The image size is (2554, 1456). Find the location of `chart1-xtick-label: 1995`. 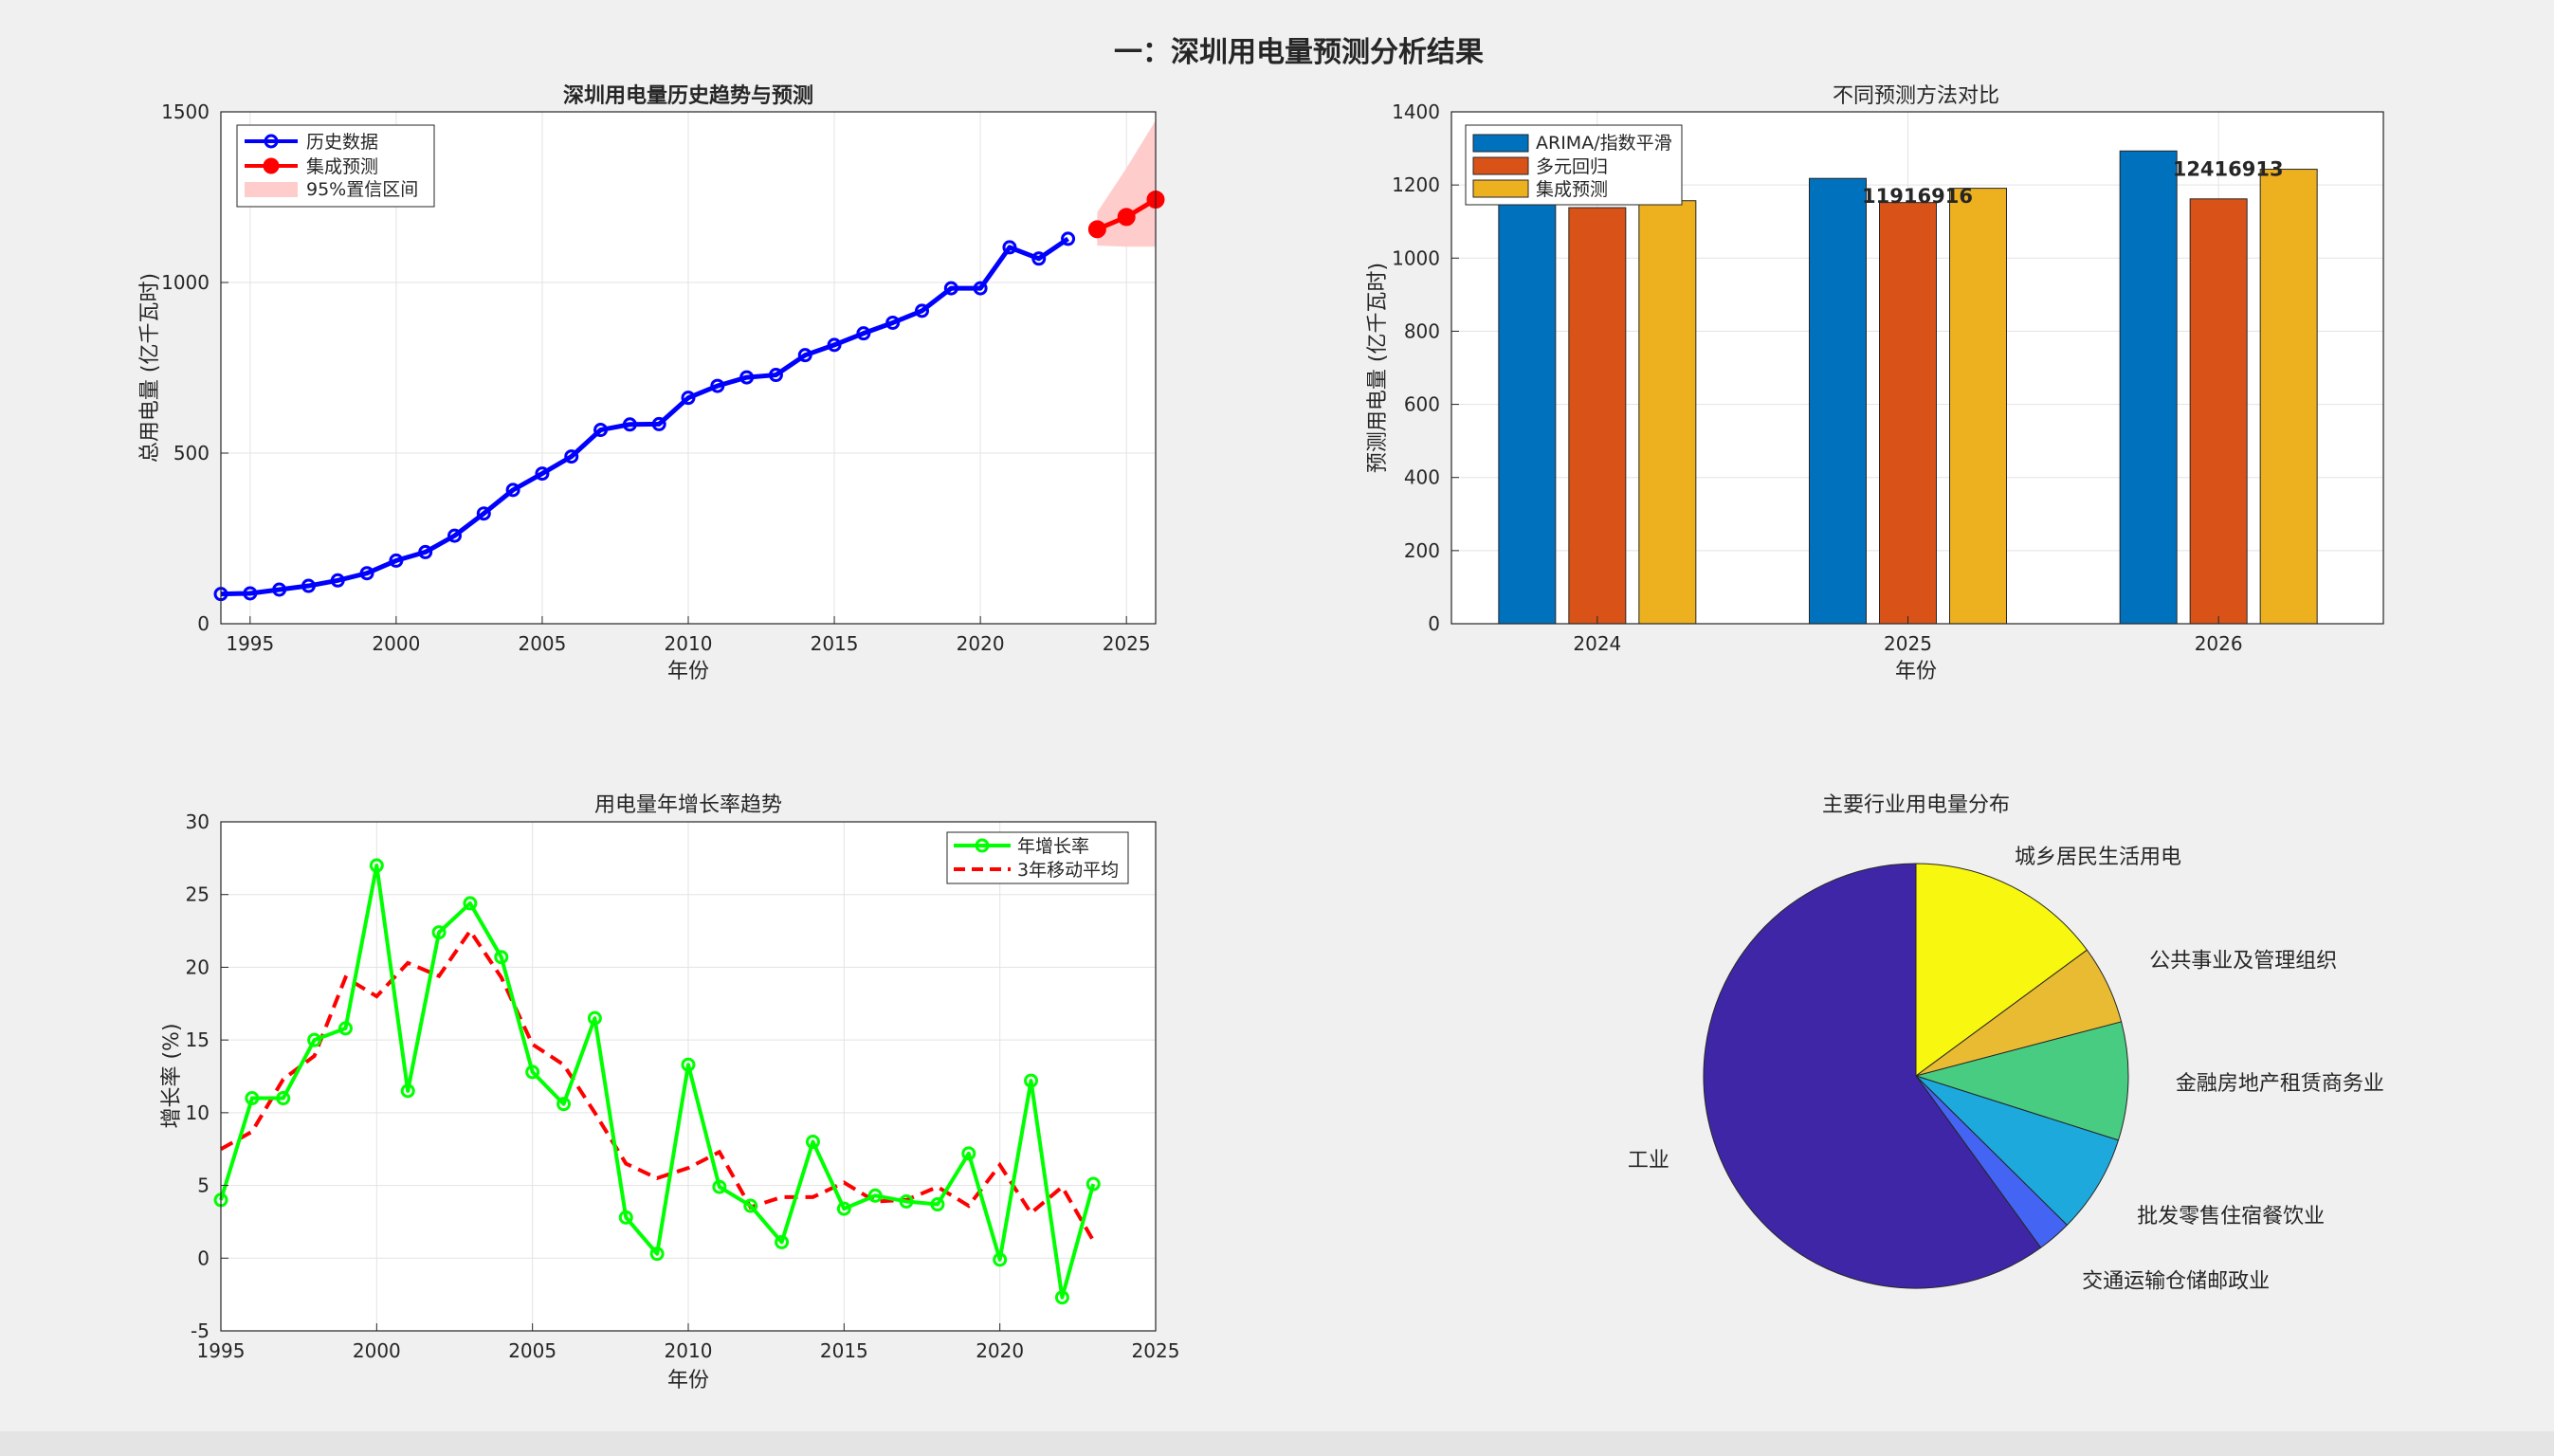

chart1-xtick-label: 1995 is located at coordinates (250, 643).